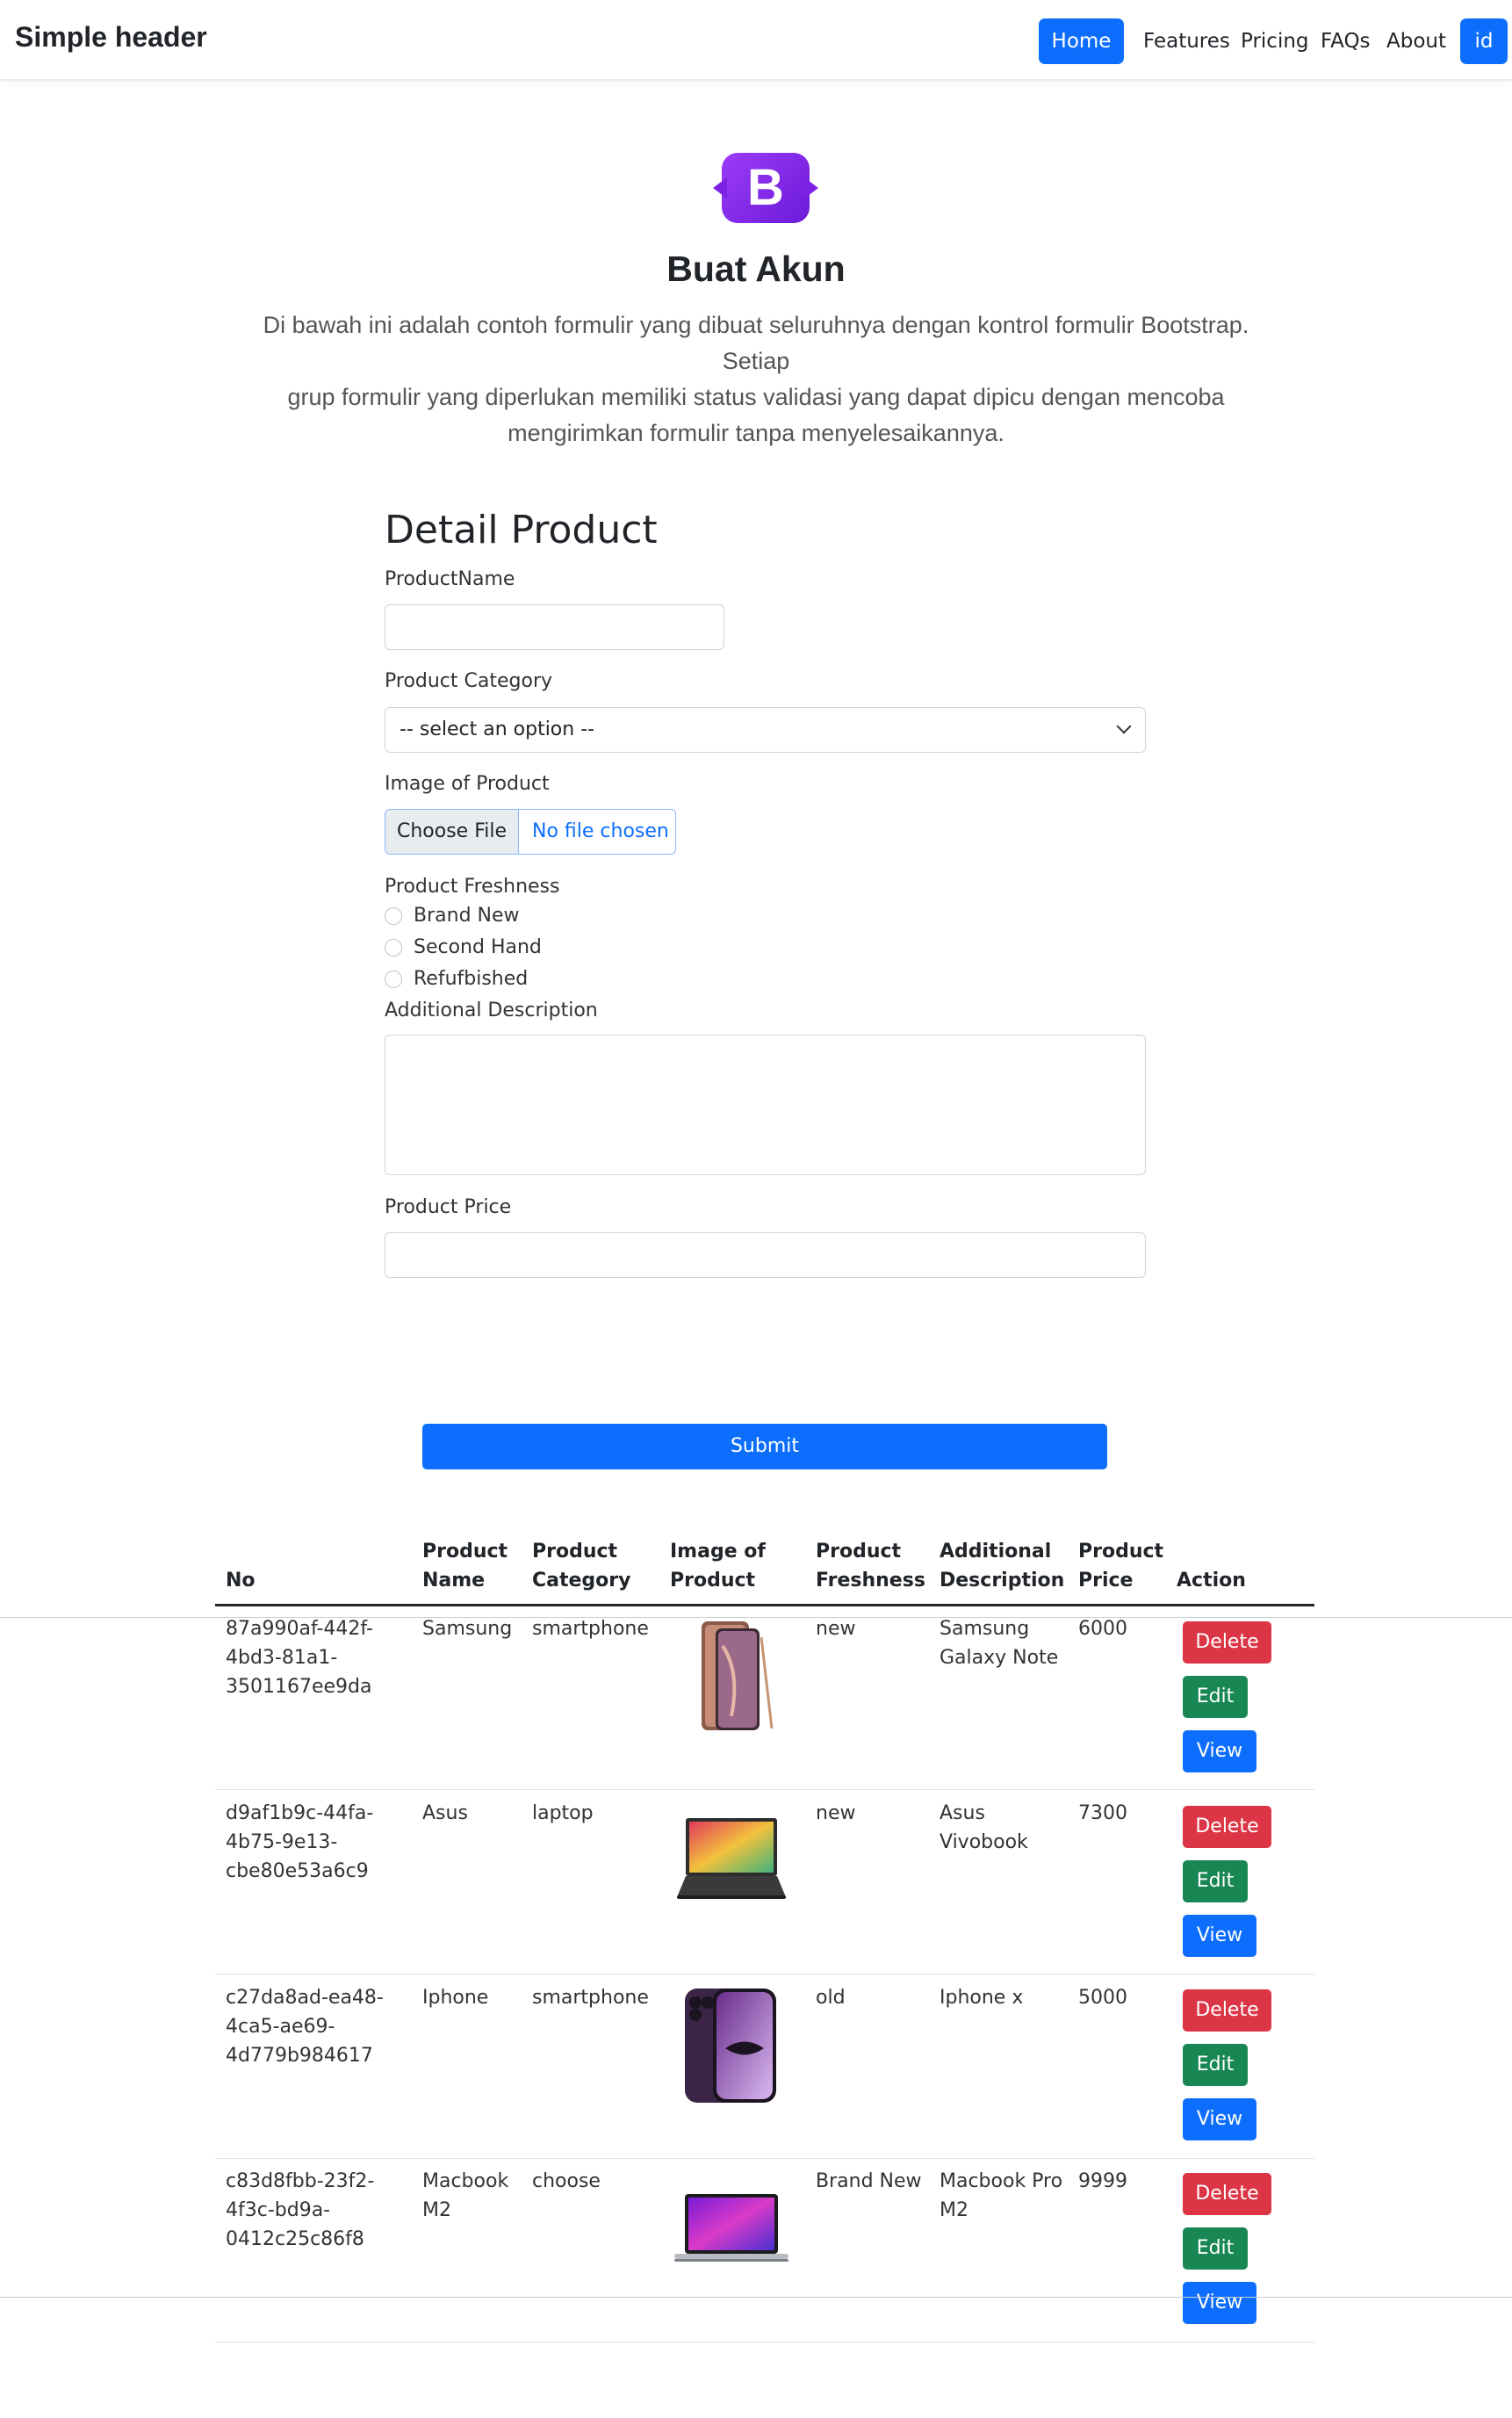 The width and height of the screenshot is (1512, 2418). Describe the element at coordinates (1102, 1813) in the screenshot. I see `cell-price: 7300` at that location.